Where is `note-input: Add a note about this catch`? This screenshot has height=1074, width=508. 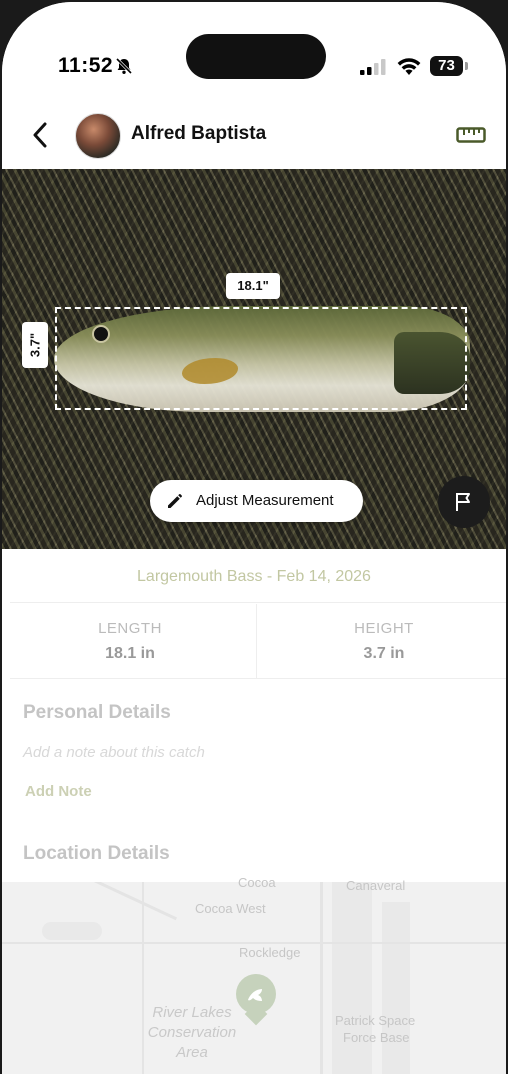 note-input: Add a note about this catch is located at coordinates (114, 752).